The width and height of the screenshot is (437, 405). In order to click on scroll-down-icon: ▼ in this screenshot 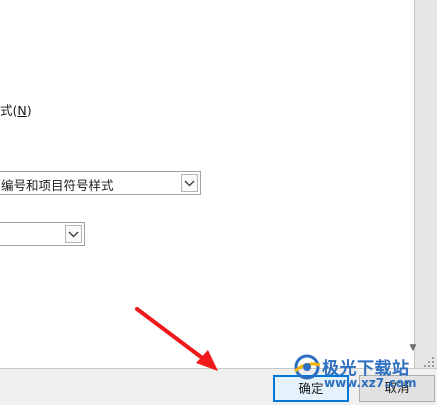, I will do `click(413, 348)`.